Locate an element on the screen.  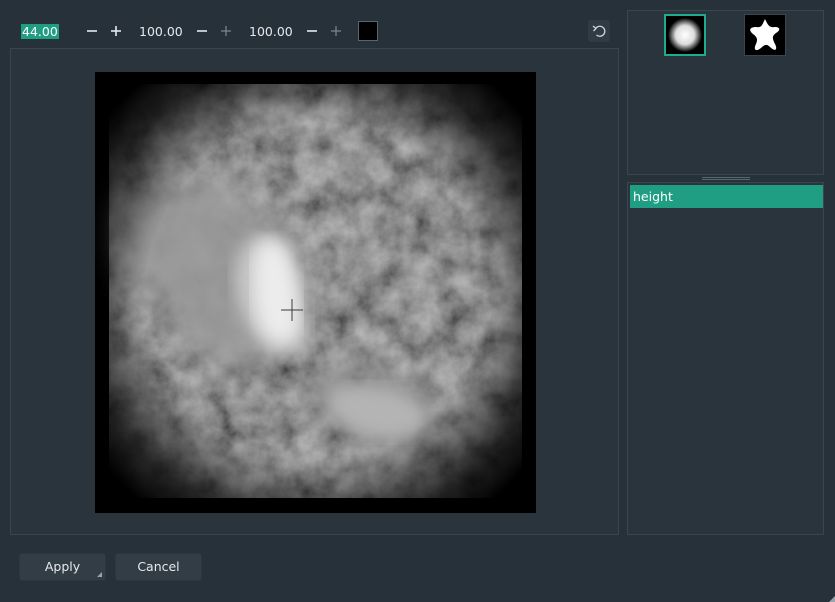
cancel-button-label: Cancel is located at coordinates (158, 566).